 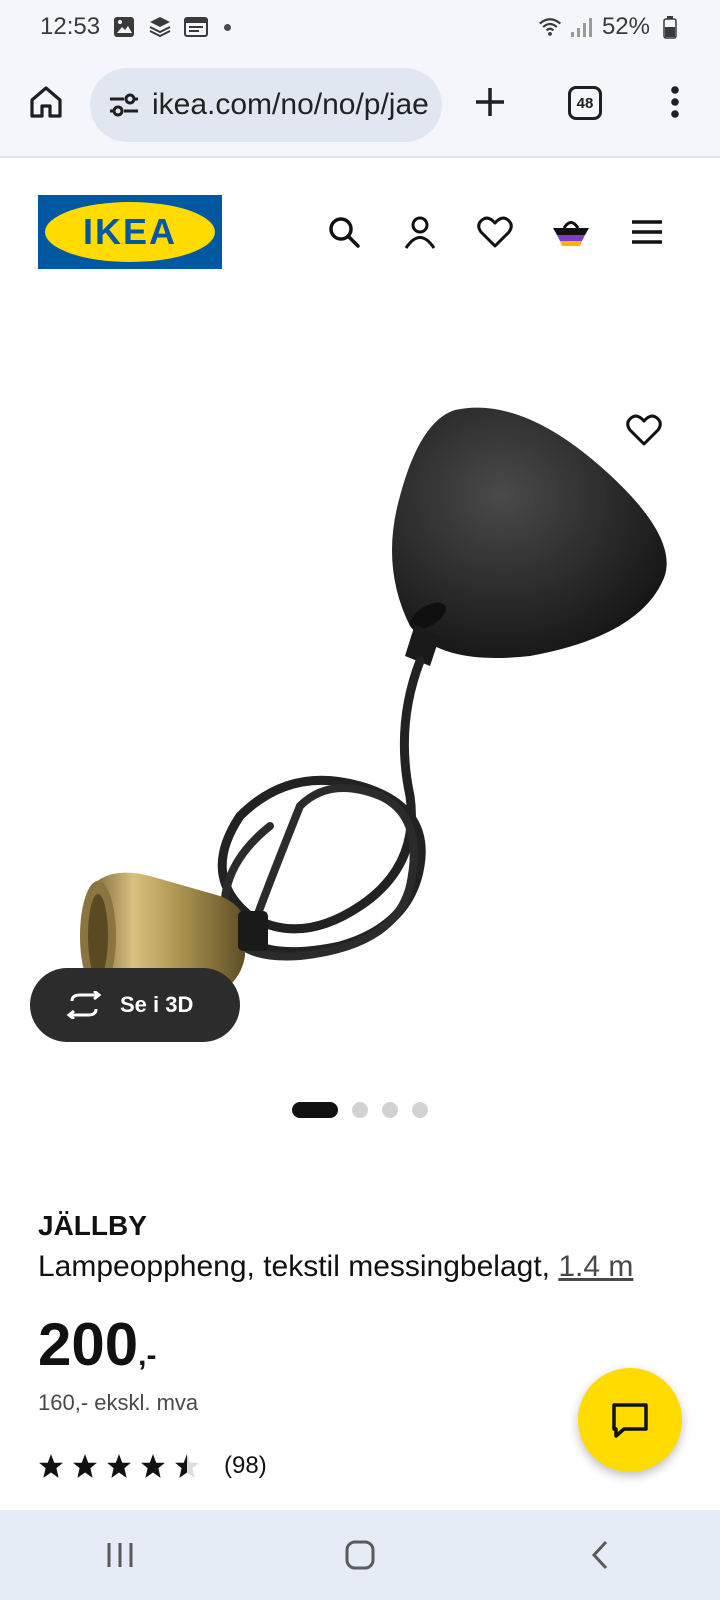 I want to click on recents-button, so click(x=120, y=1555).